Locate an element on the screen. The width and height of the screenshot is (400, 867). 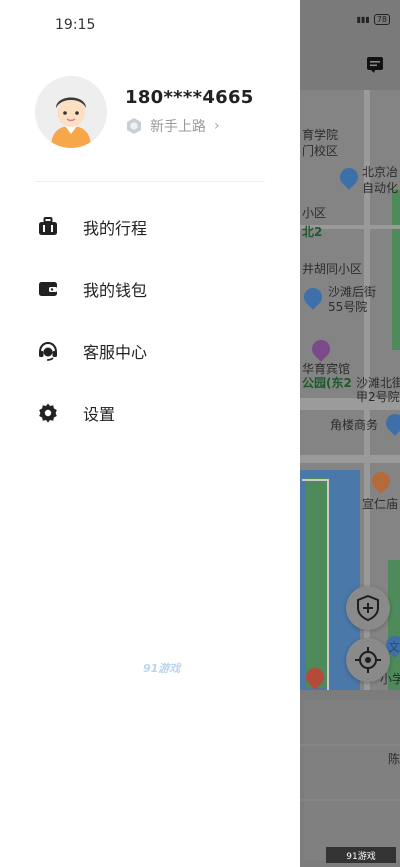
menu-item-label: 我的行程 is located at coordinates (115, 228).